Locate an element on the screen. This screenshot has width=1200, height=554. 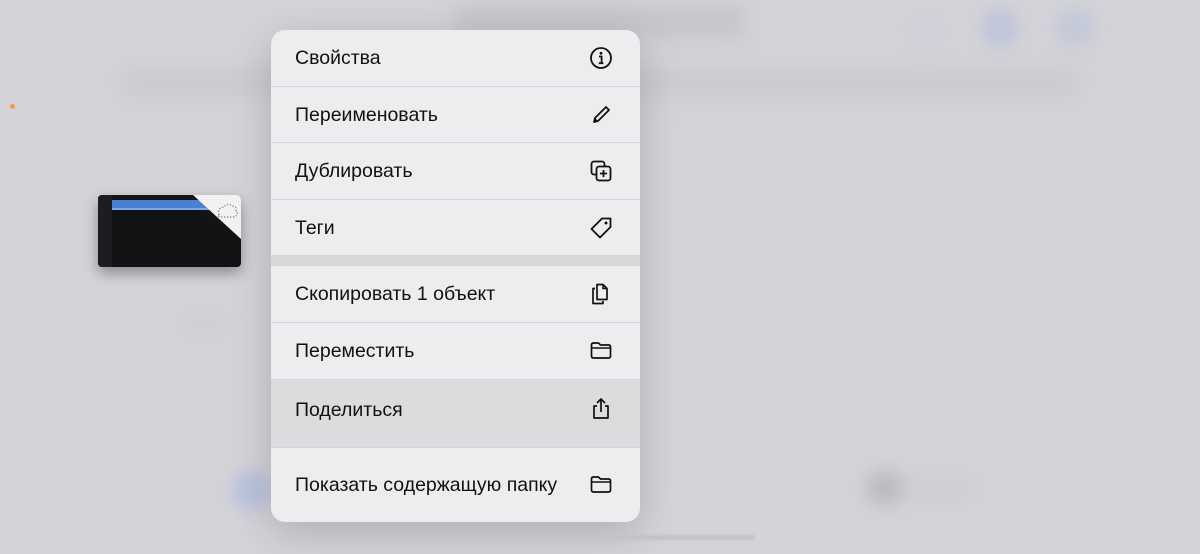
menu-item-properties: Свойства is located at coordinates (455, 58).